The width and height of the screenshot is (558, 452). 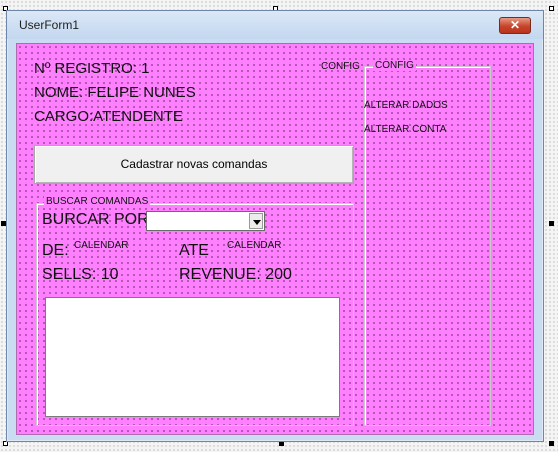 I want to click on close-icon: ✕, so click(x=515, y=25).